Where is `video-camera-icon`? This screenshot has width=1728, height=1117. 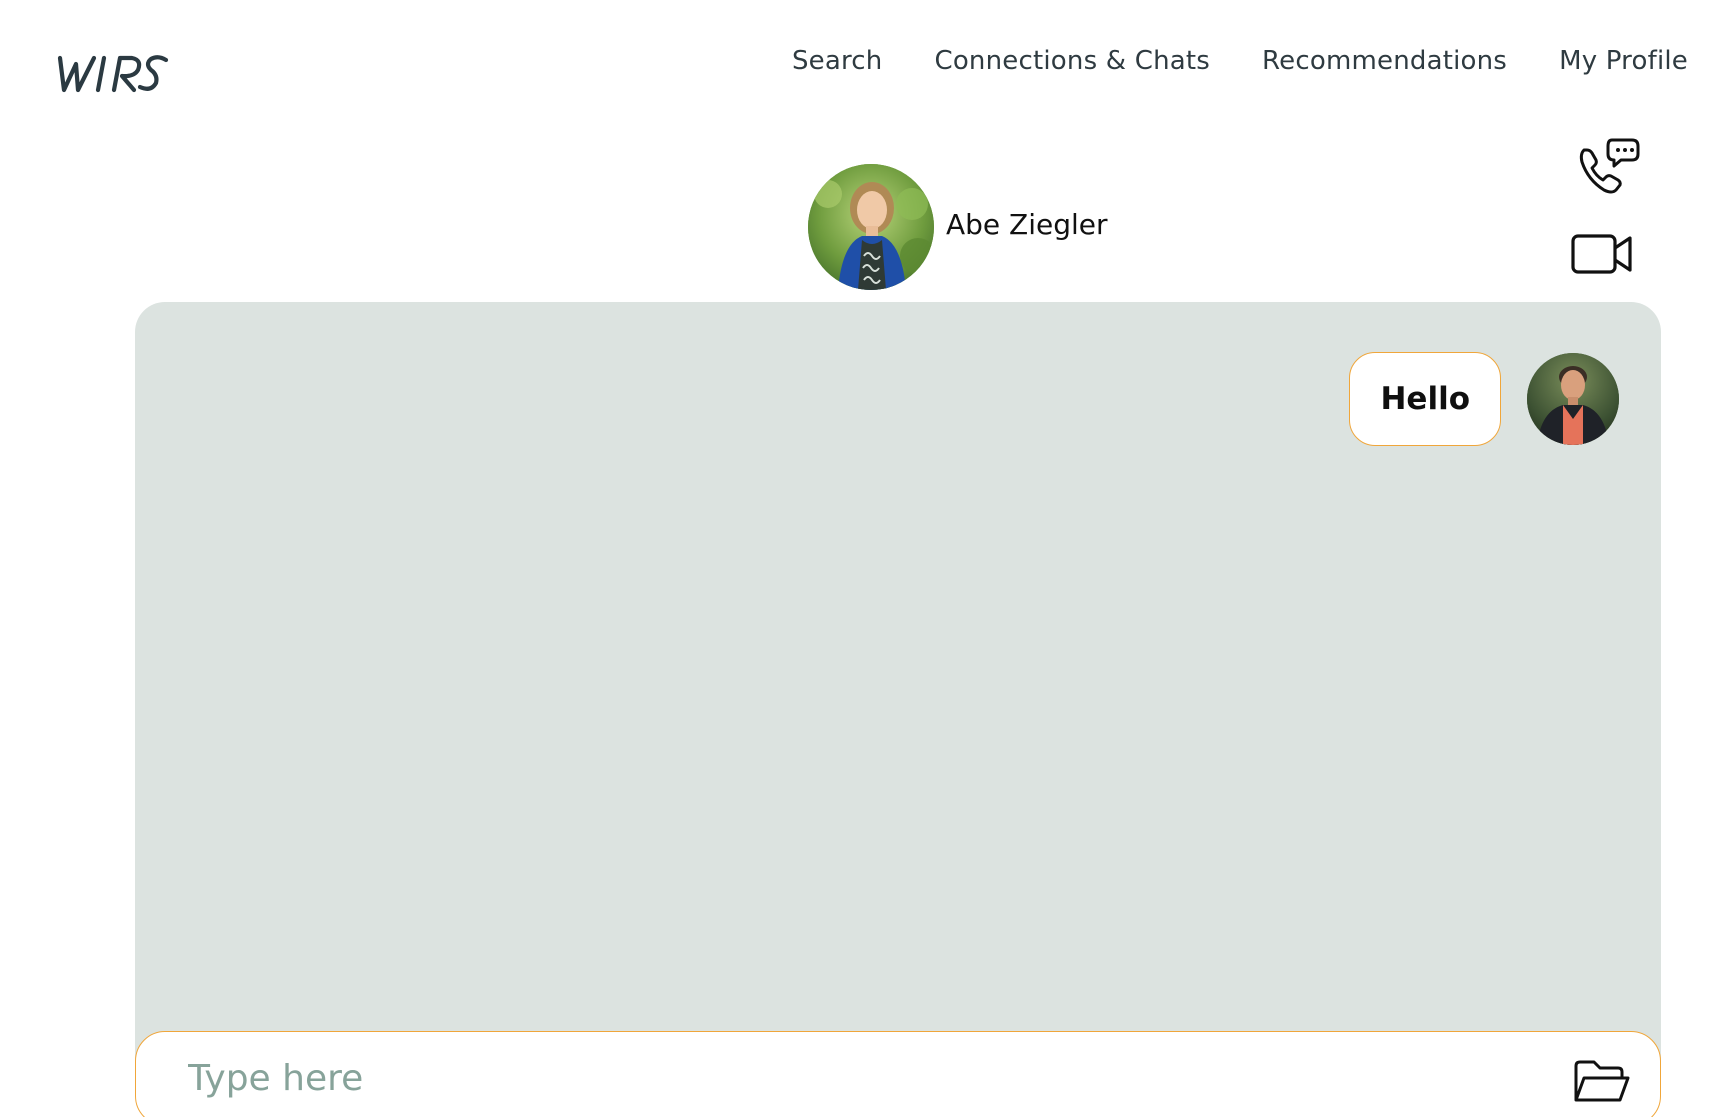
video-camera-icon is located at coordinates (1602, 254).